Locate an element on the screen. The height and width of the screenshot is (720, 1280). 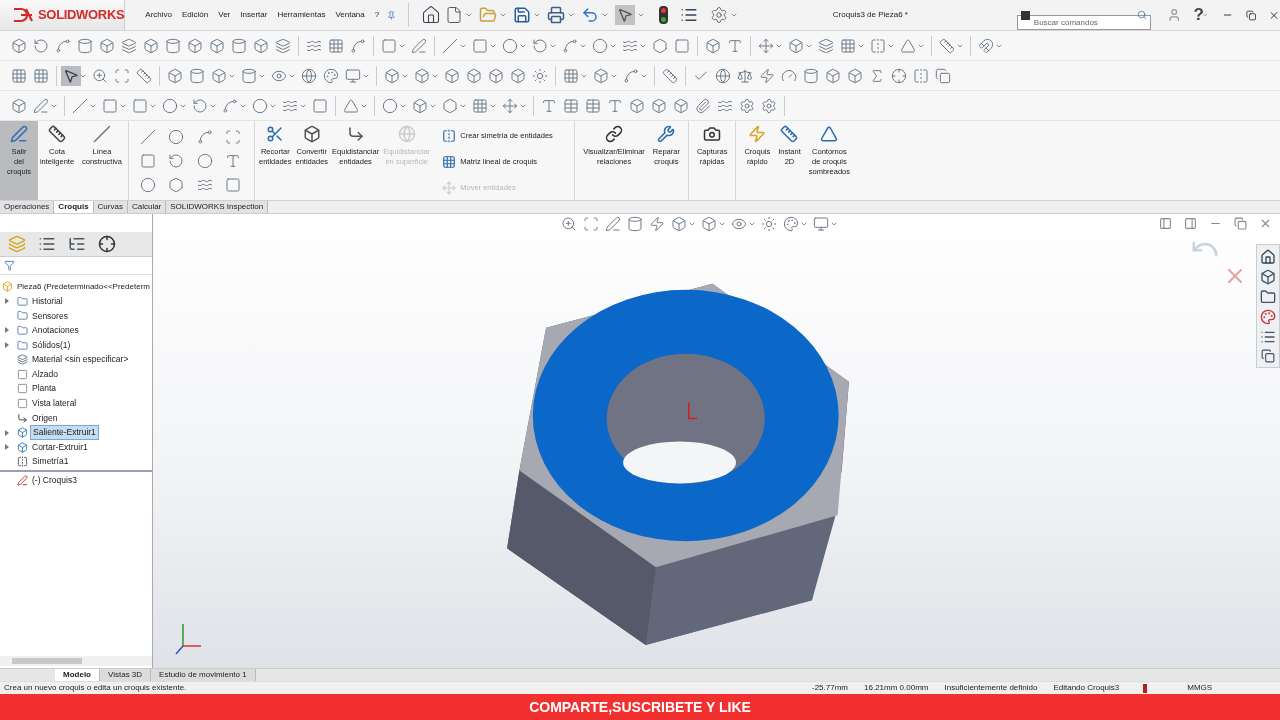
menu-item: Ver is located at coordinates (224, 15).